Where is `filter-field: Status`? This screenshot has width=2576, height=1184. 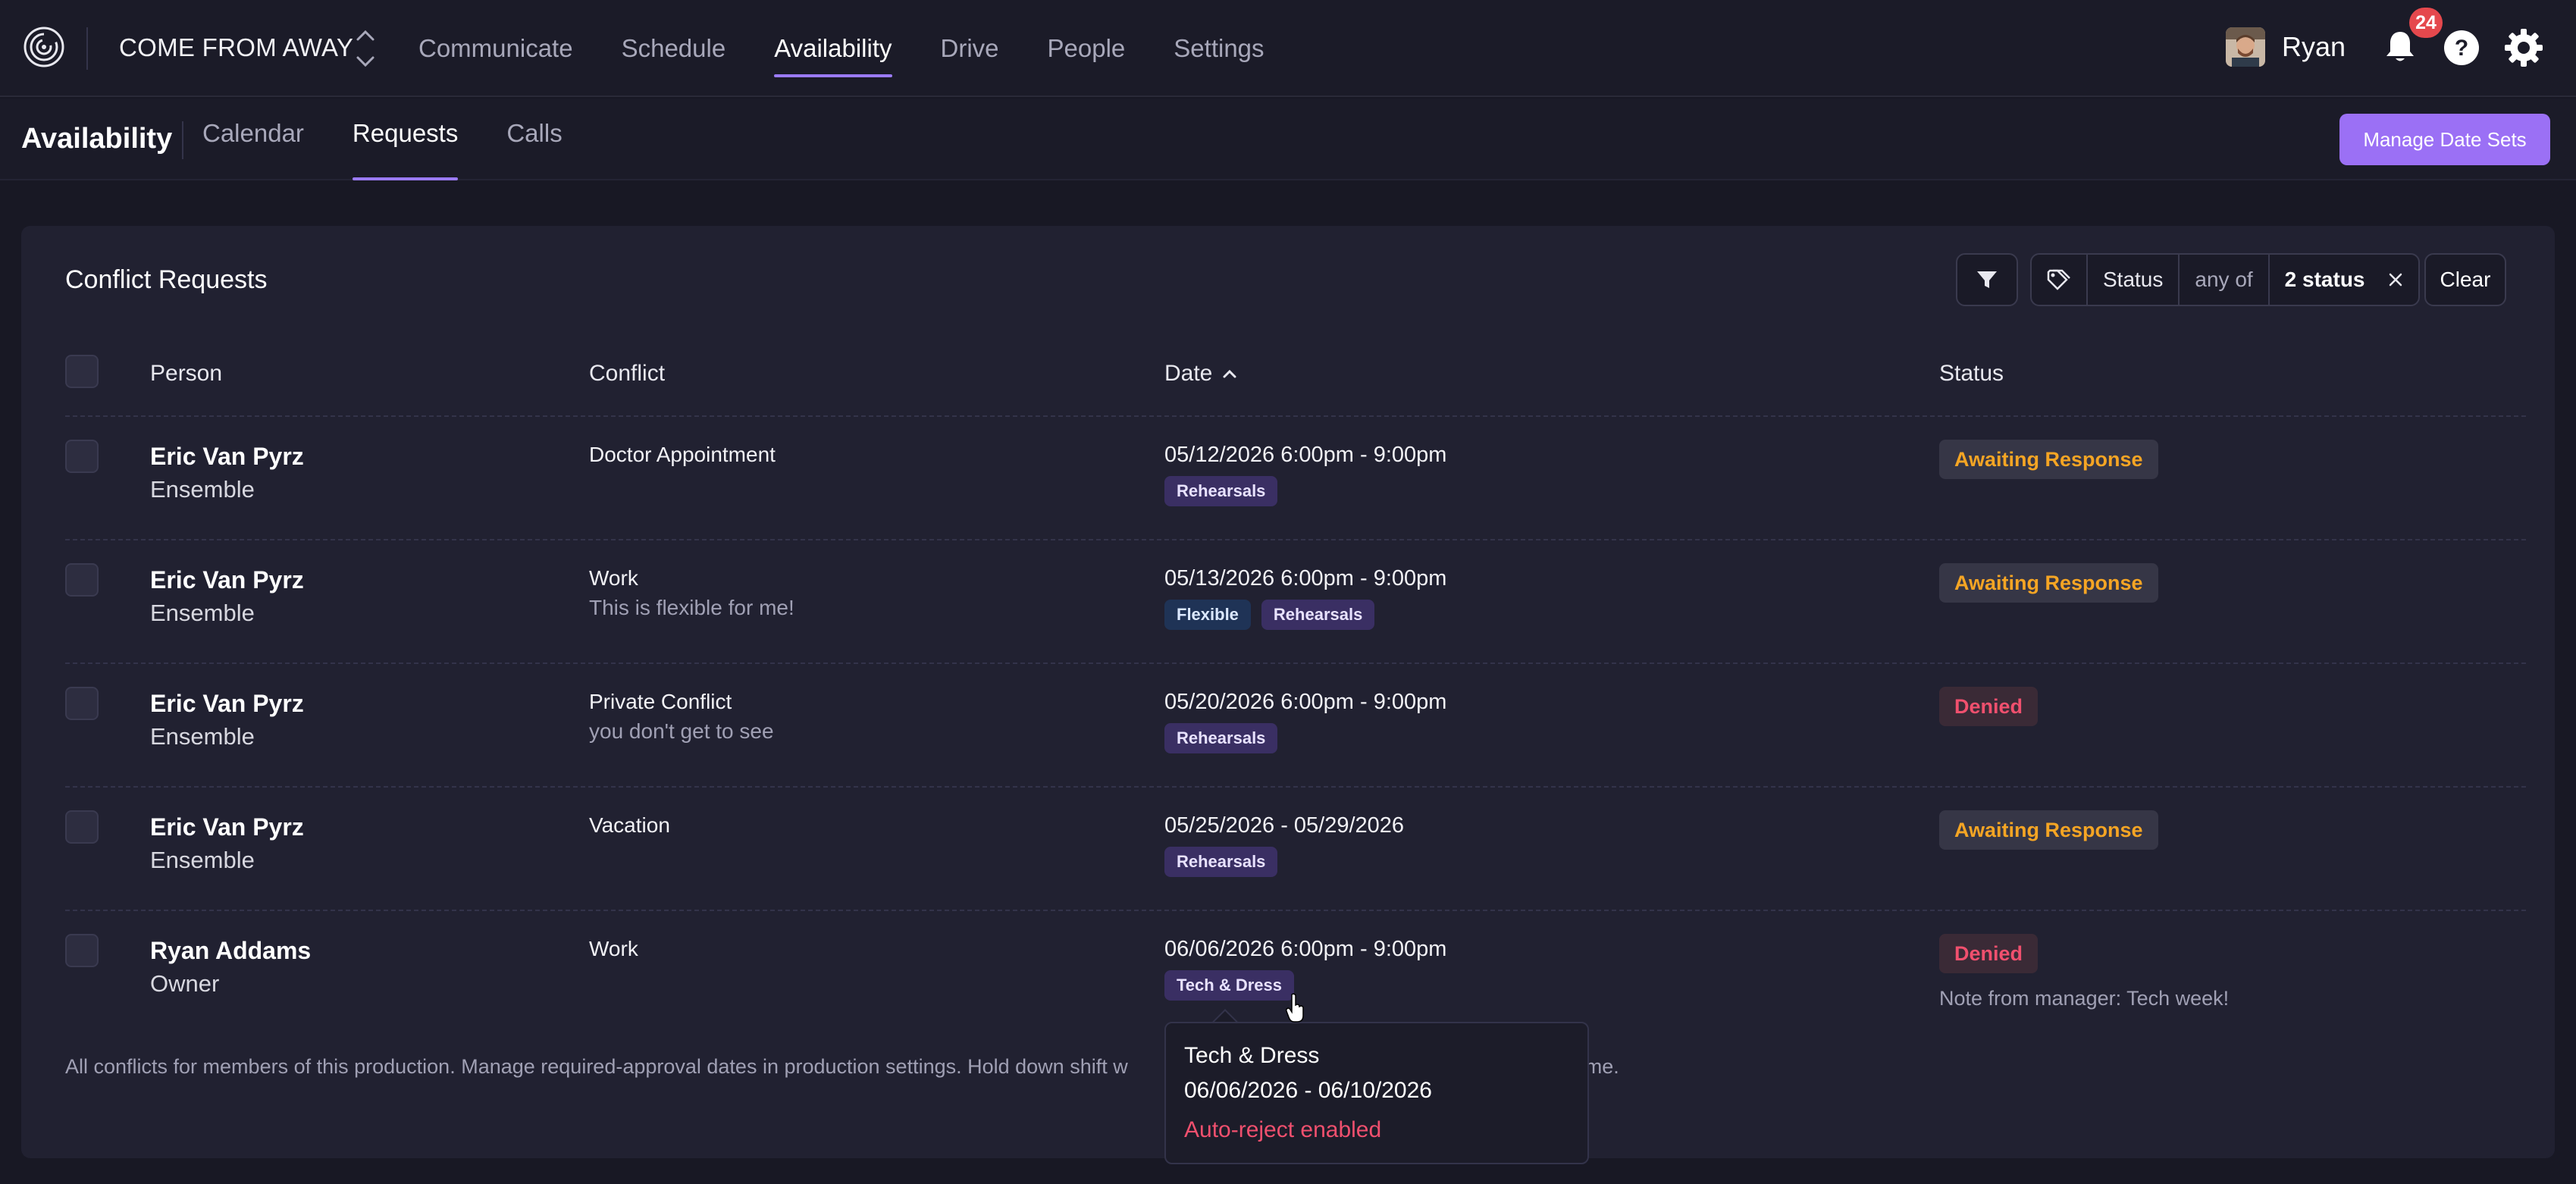
filter-field: Status is located at coordinates (2134, 280).